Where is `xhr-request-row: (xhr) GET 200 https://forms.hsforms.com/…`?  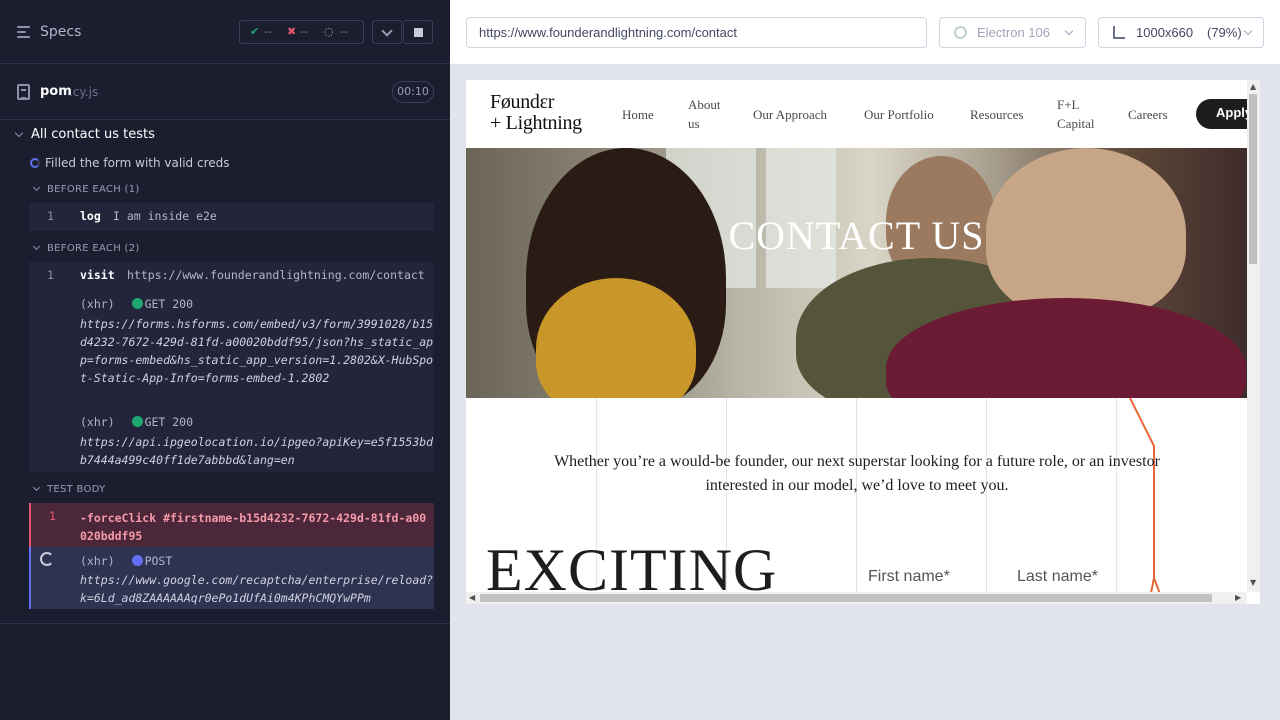
xhr-request-row: (xhr) GET 200 https://forms.hsforms.com/… is located at coordinates (231, 347).